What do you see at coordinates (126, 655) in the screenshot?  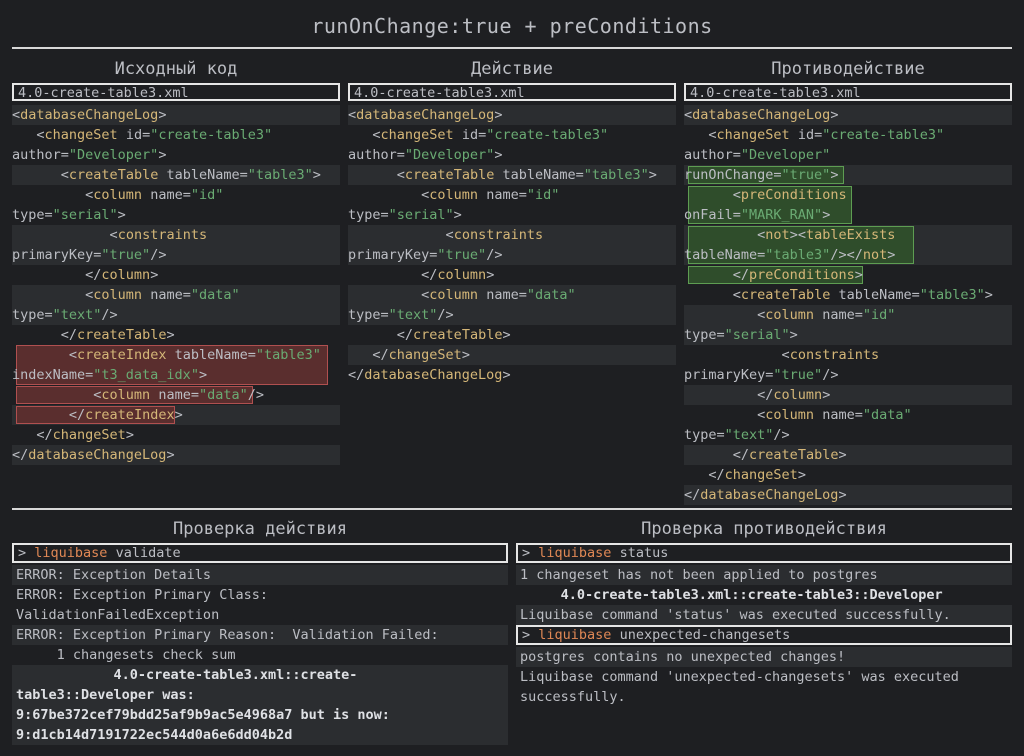 I see `output-line: 1 changesets check sum` at bounding box center [126, 655].